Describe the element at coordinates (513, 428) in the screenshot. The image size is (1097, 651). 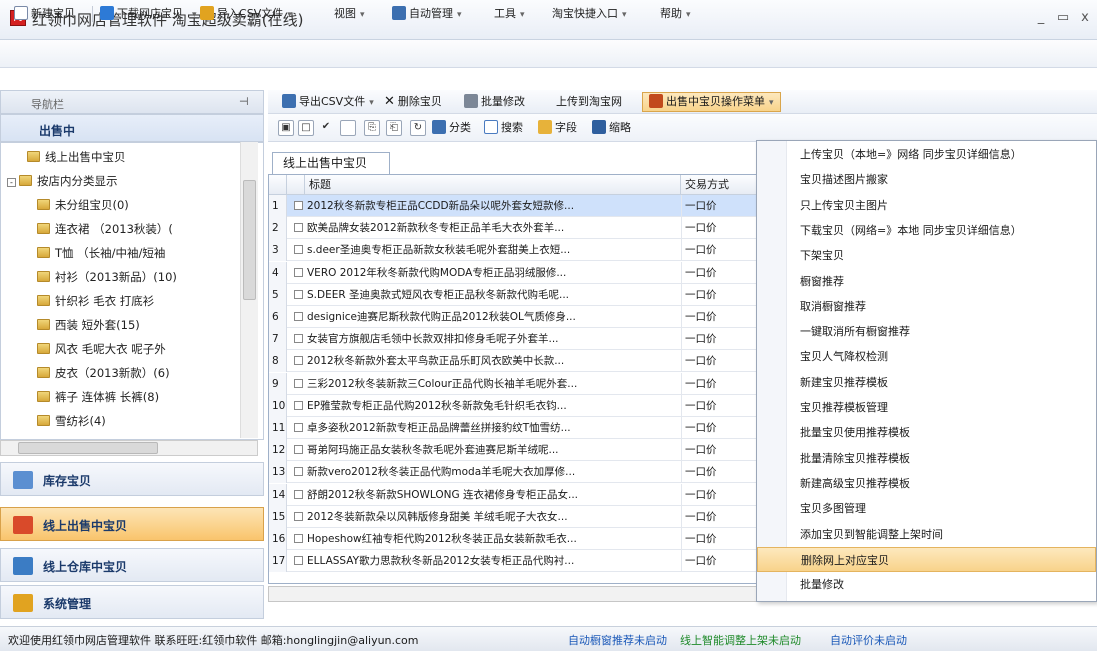
I see `table-row: 11 卓多姿秋2012新款专柜正品品牌蕾丝拼接豹纹T恤雪纺... 一口价` at that location.